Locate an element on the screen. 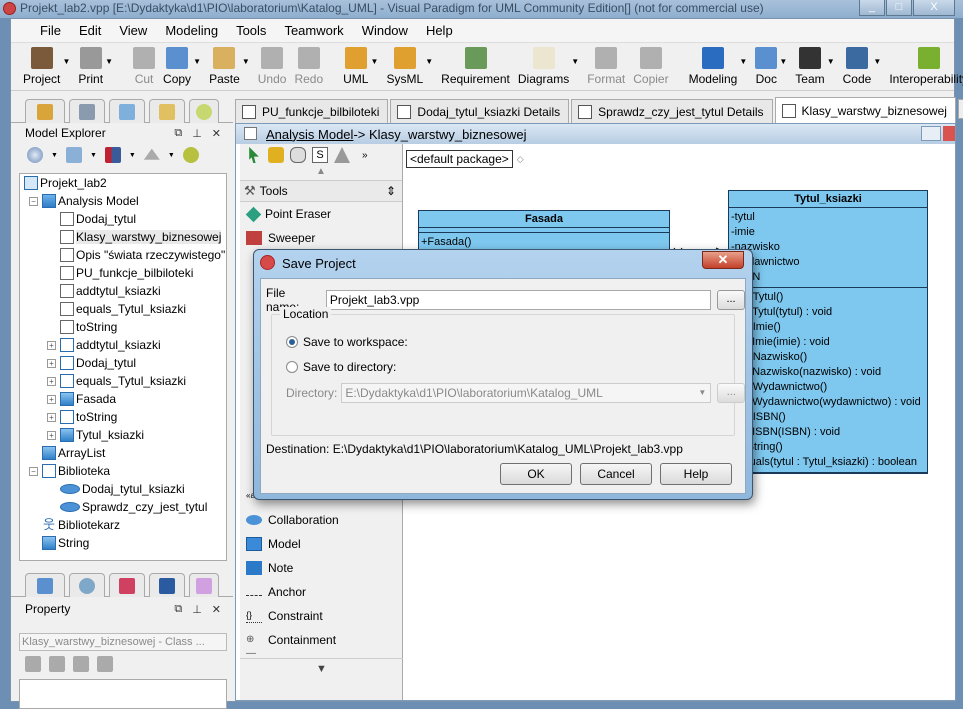 The image size is (963, 709). document-tab: Sprawdz_czy_jest_tytul Details is located at coordinates (672, 111).